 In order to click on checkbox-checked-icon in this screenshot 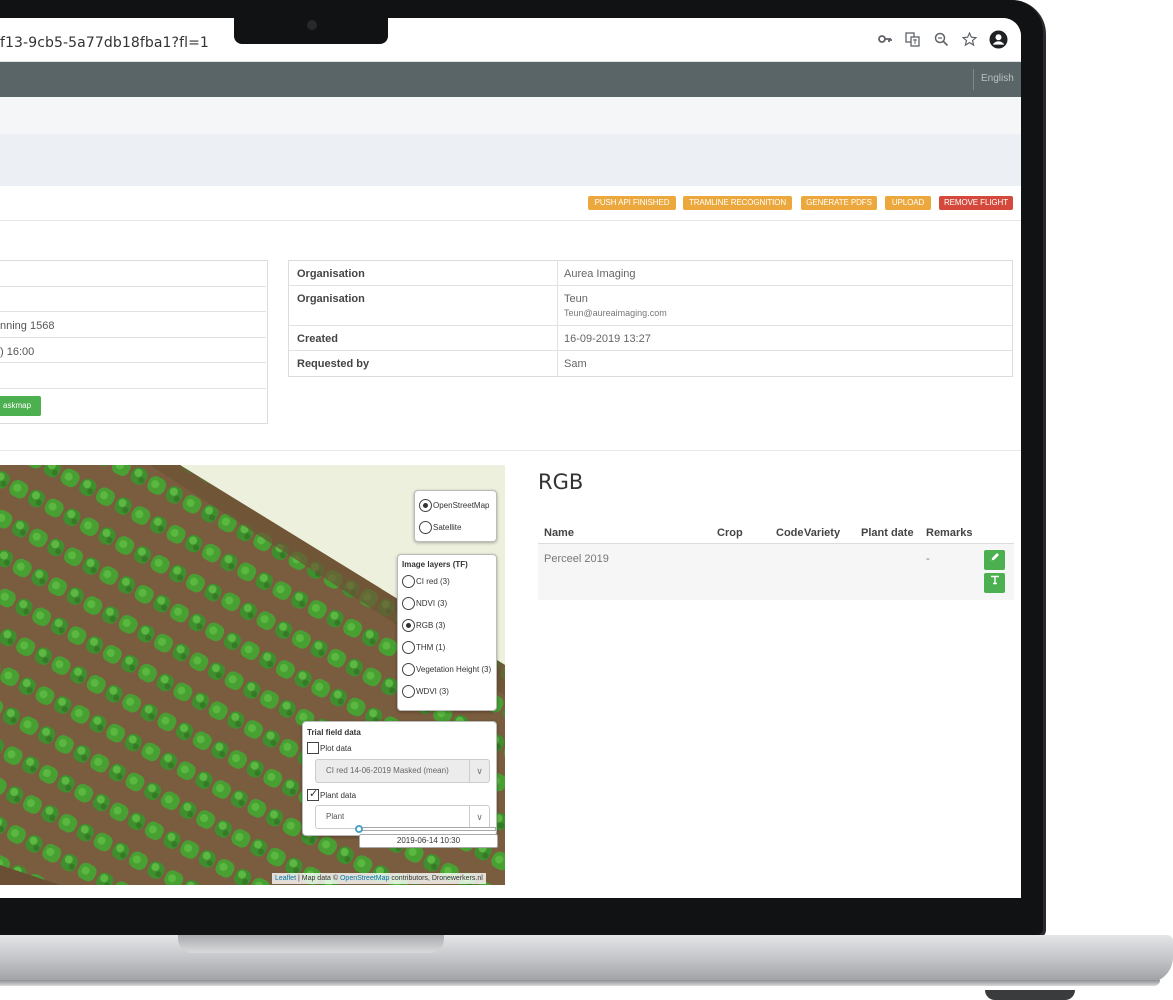, I will do `click(313, 794)`.